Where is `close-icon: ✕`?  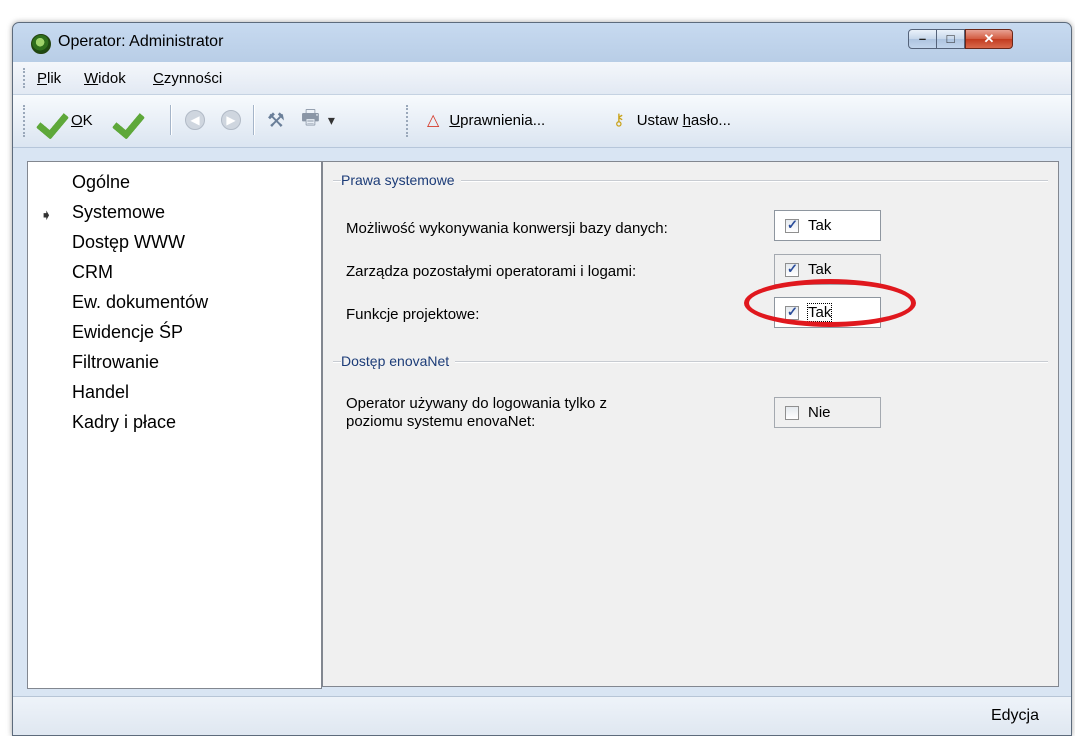 close-icon: ✕ is located at coordinates (989, 38).